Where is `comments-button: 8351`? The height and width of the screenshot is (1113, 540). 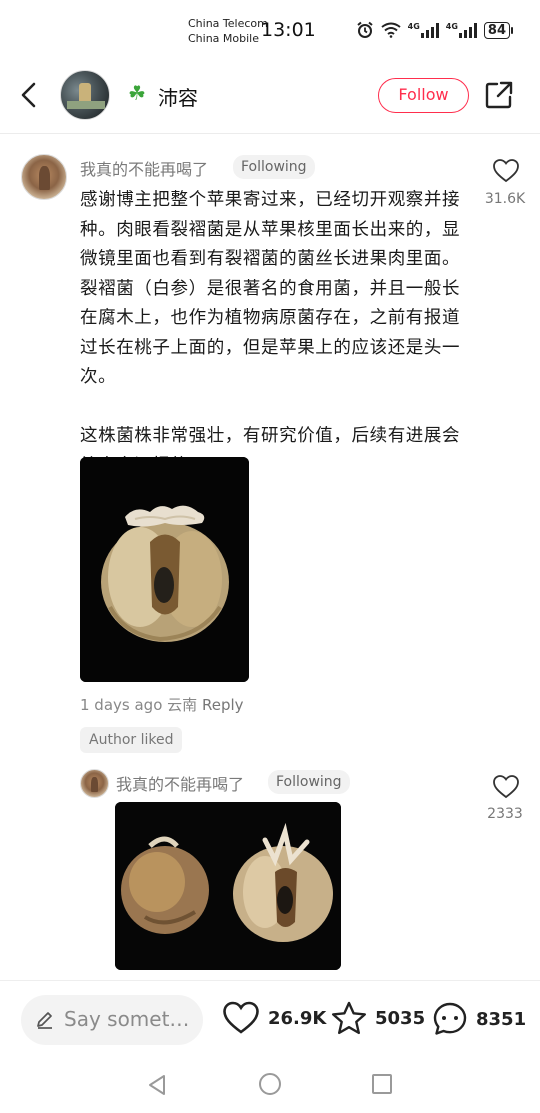
comments-button: 8351 is located at coordinates (479, 1019).